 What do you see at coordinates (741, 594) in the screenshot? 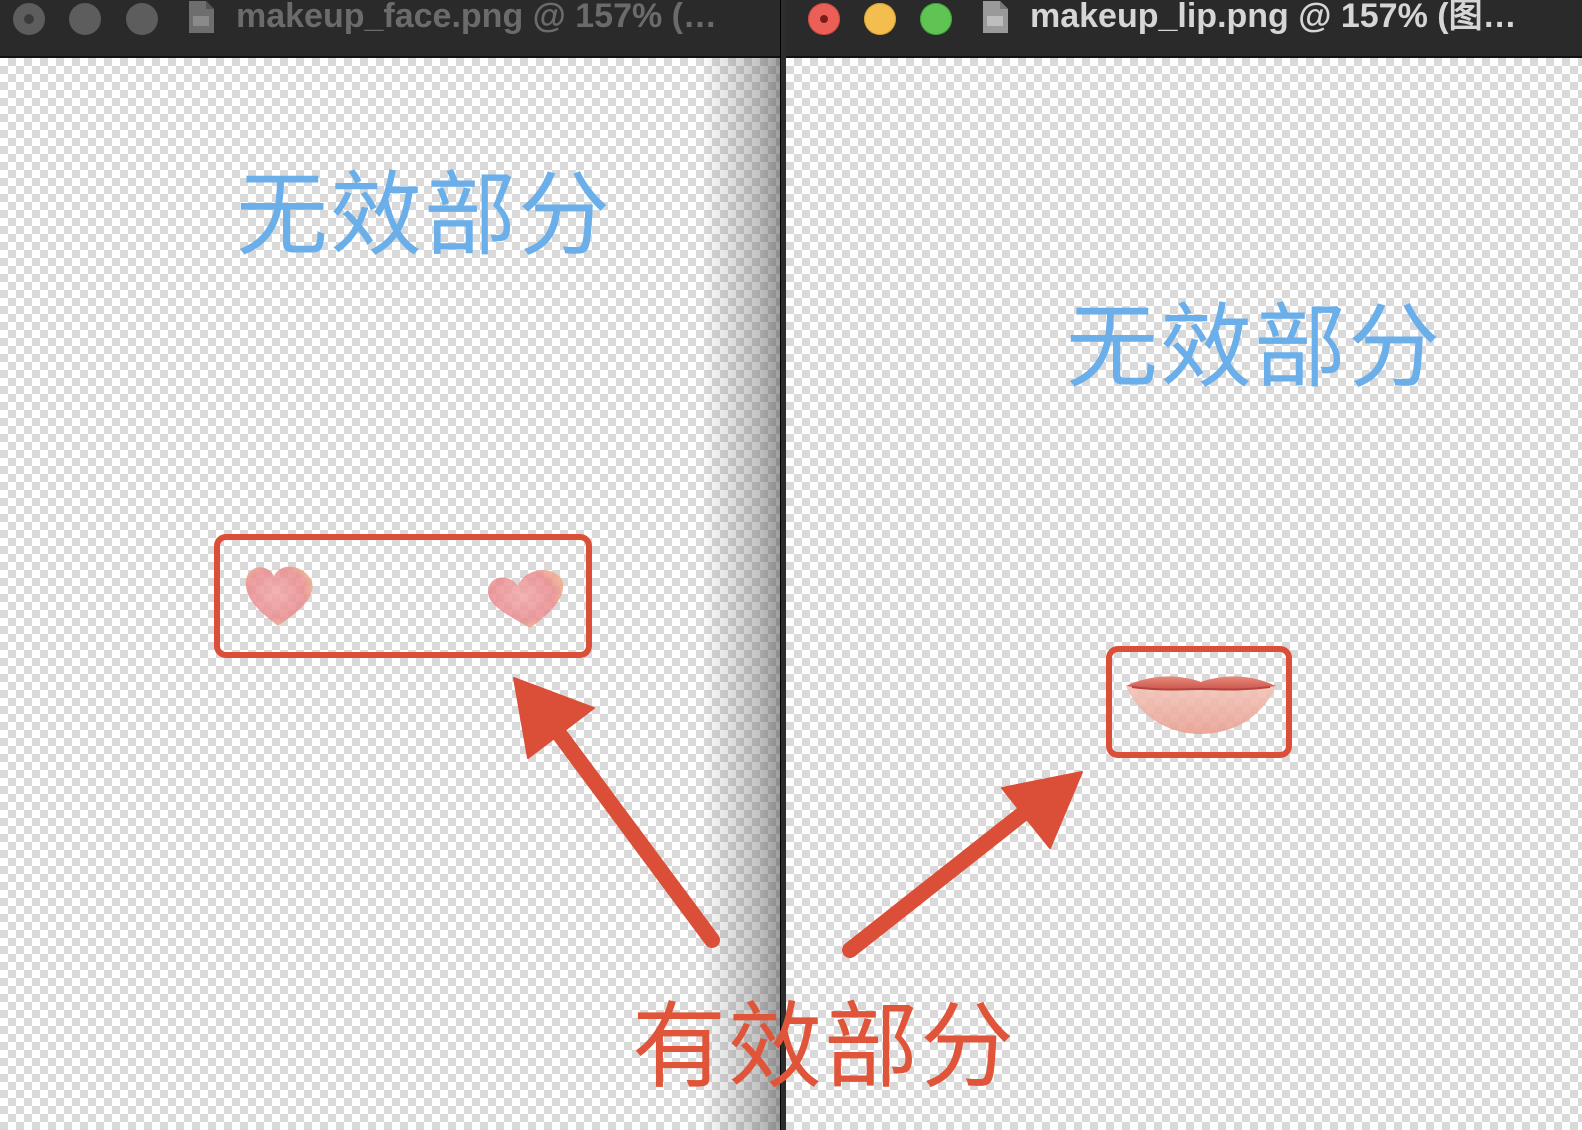
I see `canvas-edge-shadow` at bounding box center [741, 594].